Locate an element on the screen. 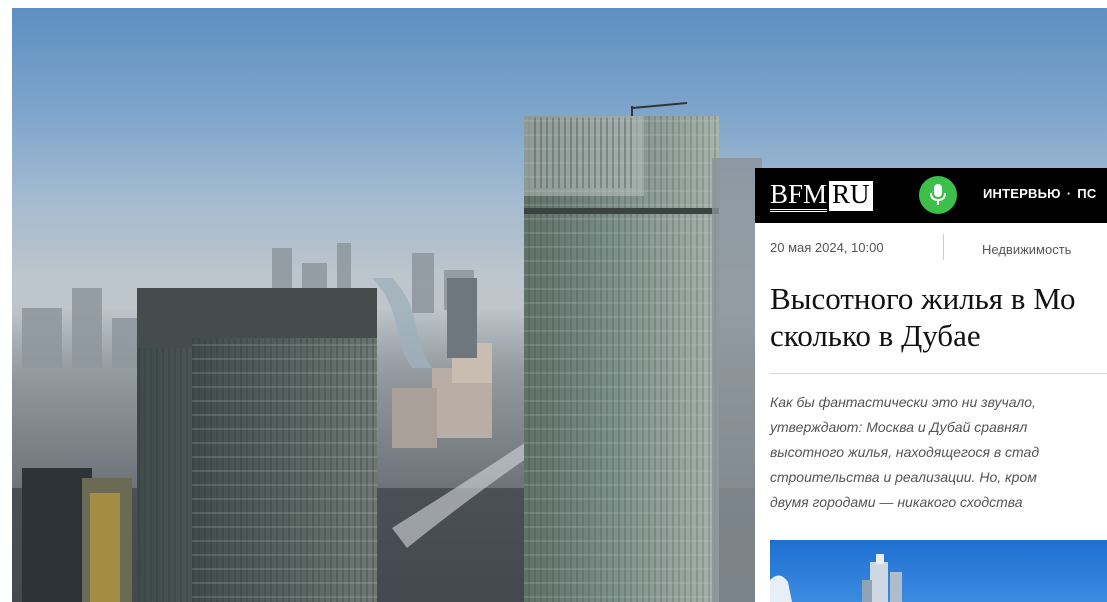 The width and height of the screenshot is (1107, 602). podcast-mic-button is located at coordinates (938, 195).